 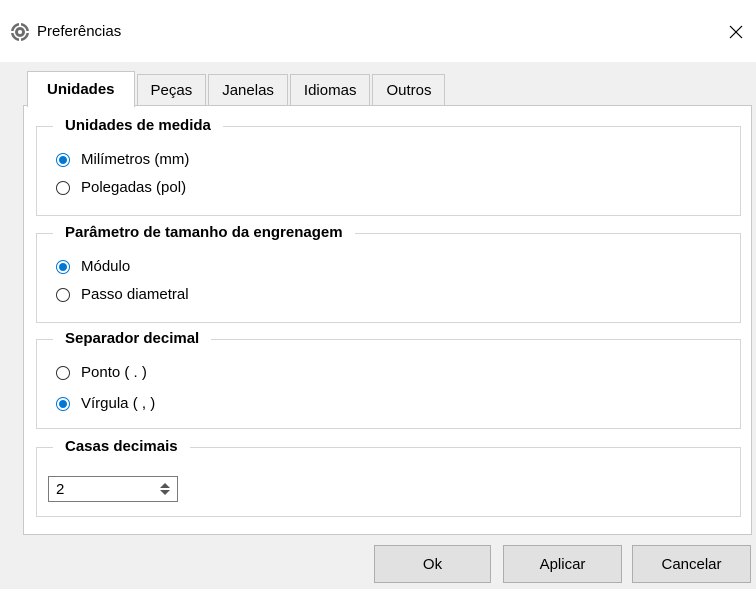 I want to click on apply-button: Aplicar, so click(x=562, y=564).